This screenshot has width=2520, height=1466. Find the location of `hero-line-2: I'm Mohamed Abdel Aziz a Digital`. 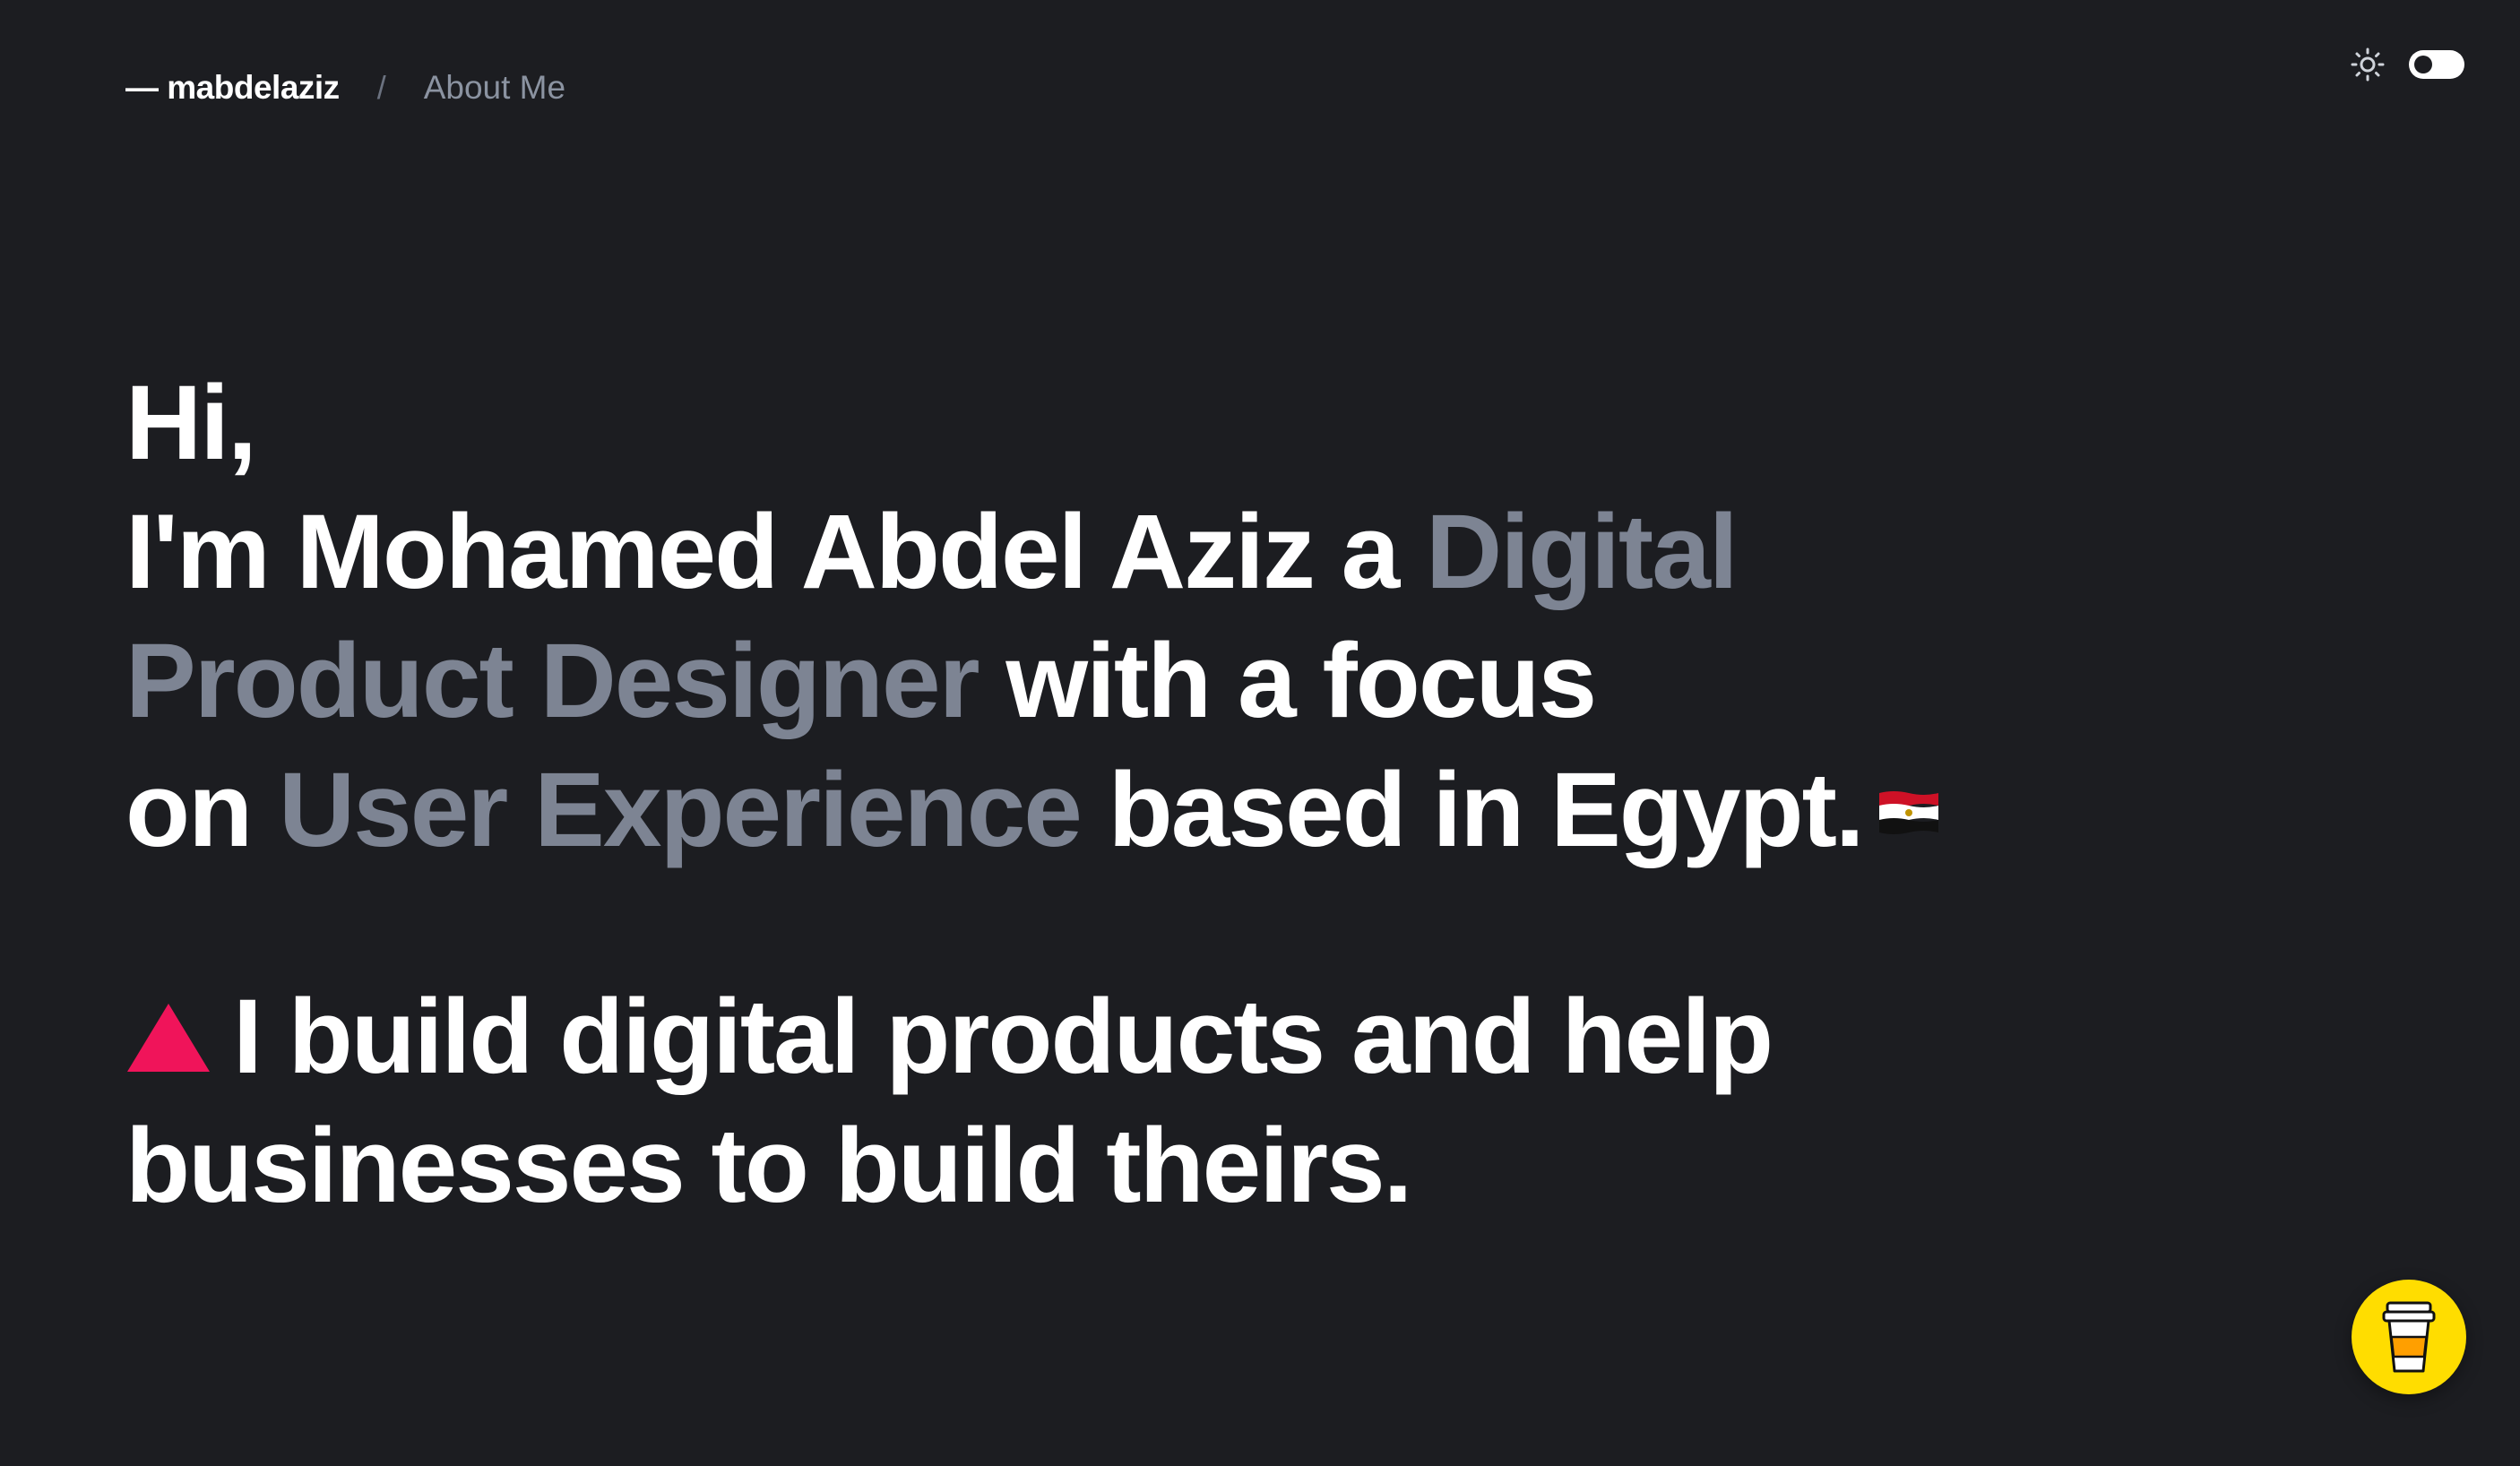

hero-line-2: I'm Mohamed Abdel Aziz a Digital is located at coordinates (1111, 552).